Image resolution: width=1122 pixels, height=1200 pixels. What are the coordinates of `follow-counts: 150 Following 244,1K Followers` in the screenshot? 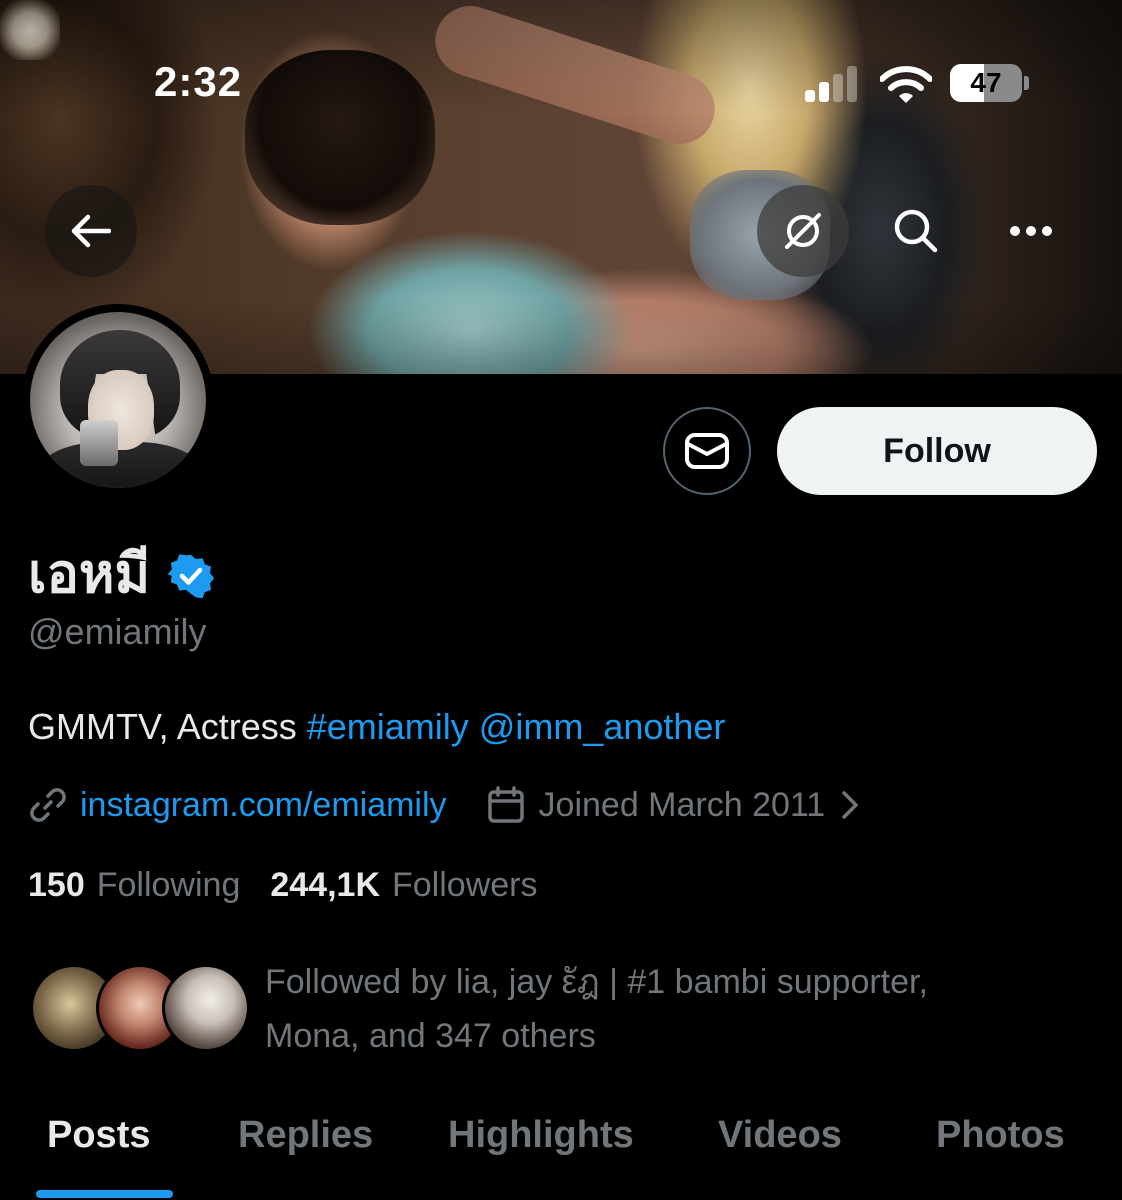 It's located at (282, 885).